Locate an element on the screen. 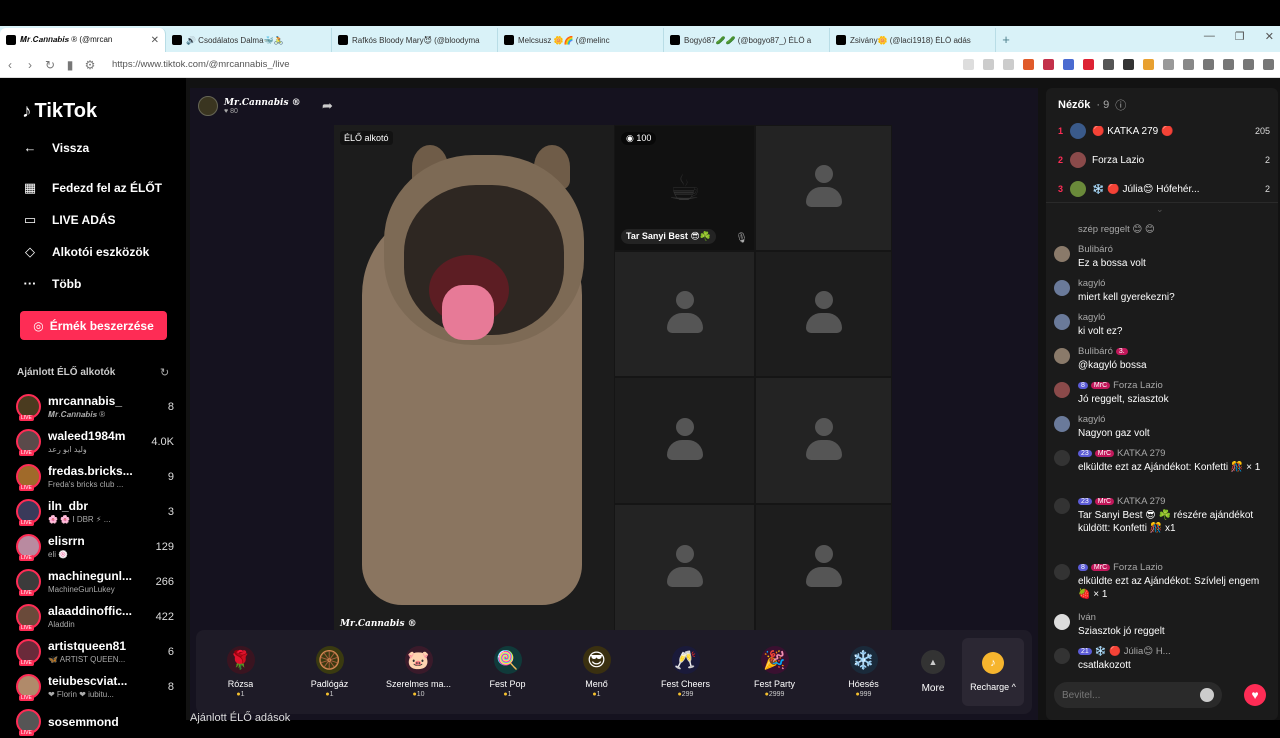 The width and height of the screenshot is (1280, 738). close-tab-icon: ✕ is located at coordinates (155, 40).